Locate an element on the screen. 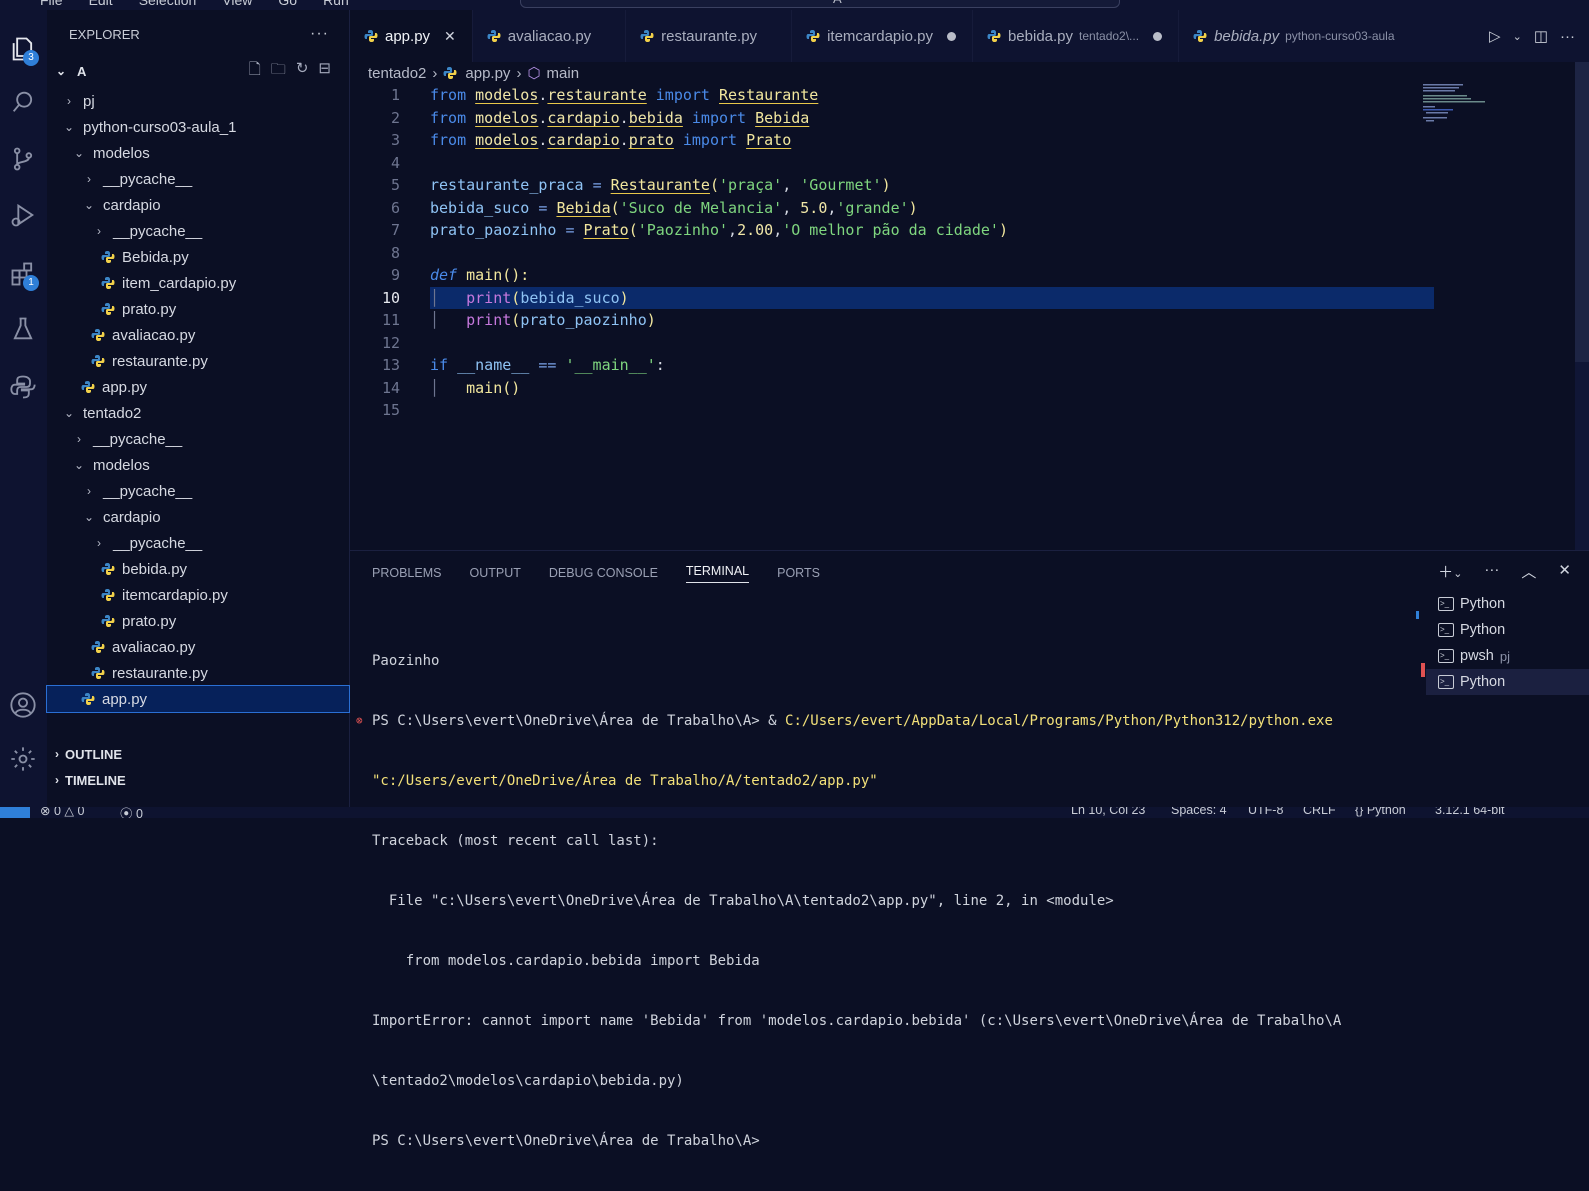 This screenshot has width=1589, height=1191. breadcrumb-symbol: main is located at coordinates (563, 73).